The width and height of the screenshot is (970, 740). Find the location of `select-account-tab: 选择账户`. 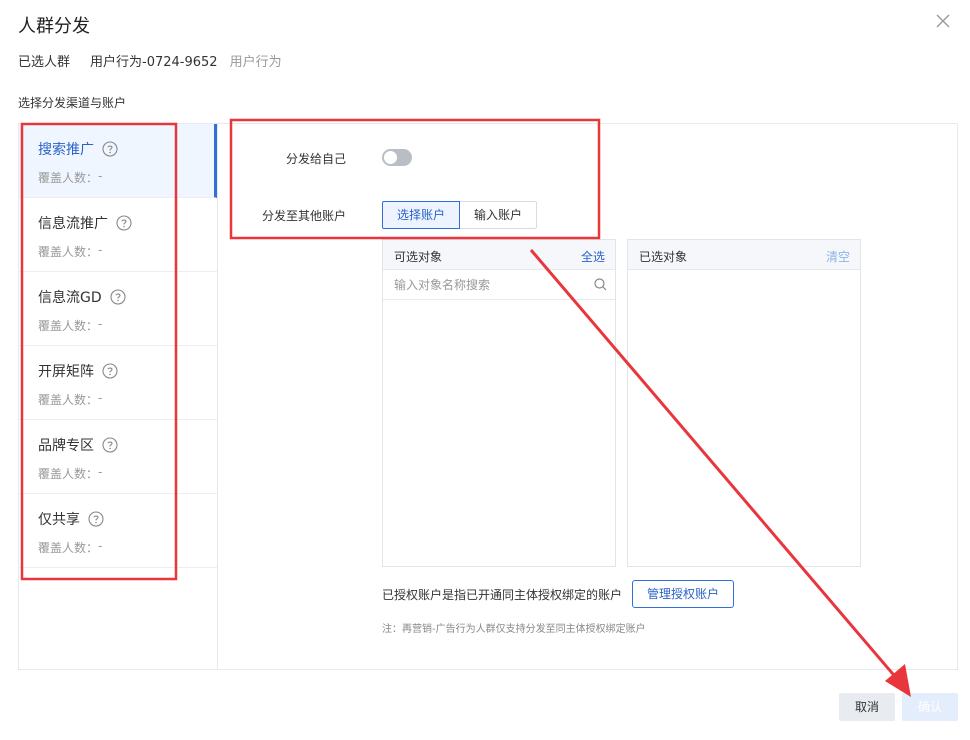

select-account-tab: 选择账户 is located at coordinates (421, 215).